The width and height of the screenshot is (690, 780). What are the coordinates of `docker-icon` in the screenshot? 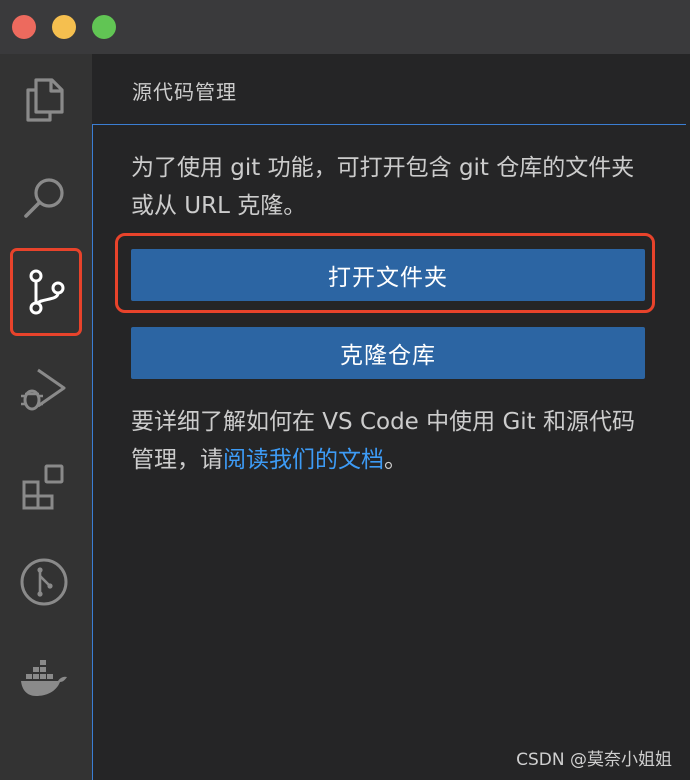 It's located at (44, 678).